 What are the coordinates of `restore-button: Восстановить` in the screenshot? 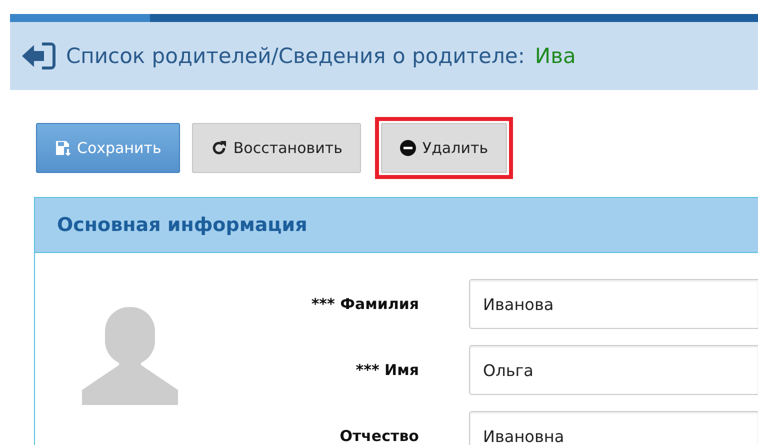 It's located at (277, 148).